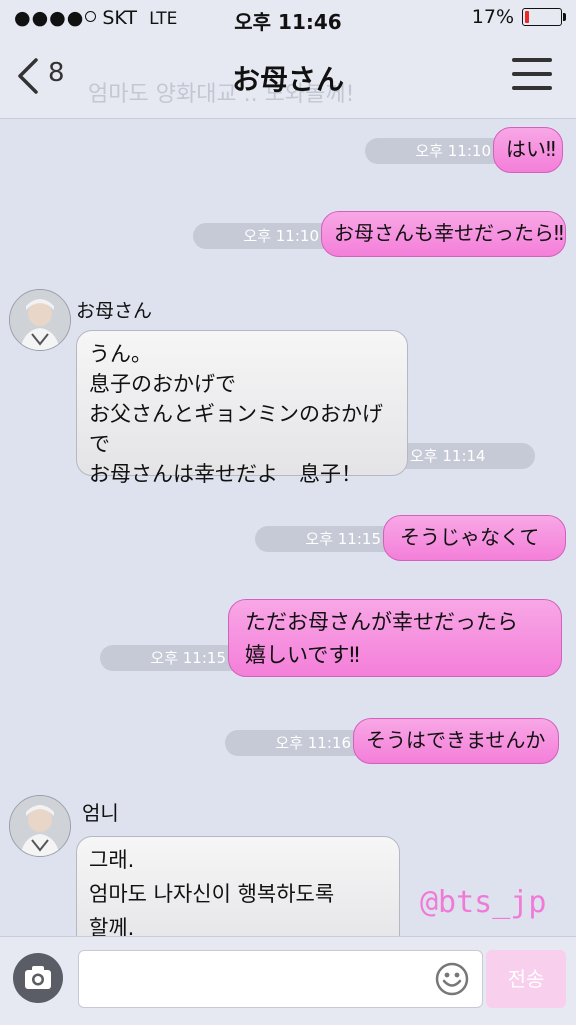  What do you see at coordinates (483, 902) in the screenshot?
I see `watermark: @bts_jp` at bounding box center [483, 902].